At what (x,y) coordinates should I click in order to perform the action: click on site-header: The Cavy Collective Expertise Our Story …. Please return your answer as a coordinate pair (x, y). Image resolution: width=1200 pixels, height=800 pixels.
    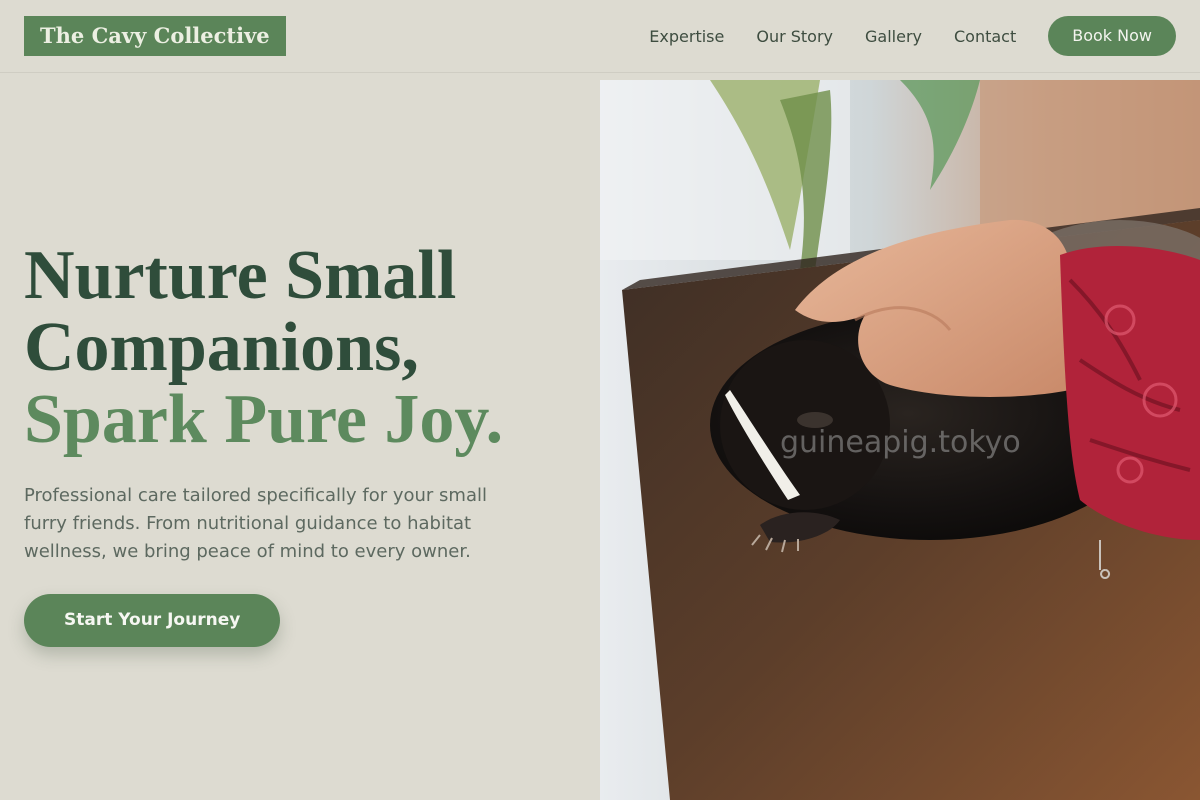
    Looking at the image, I should click on (600, 36).